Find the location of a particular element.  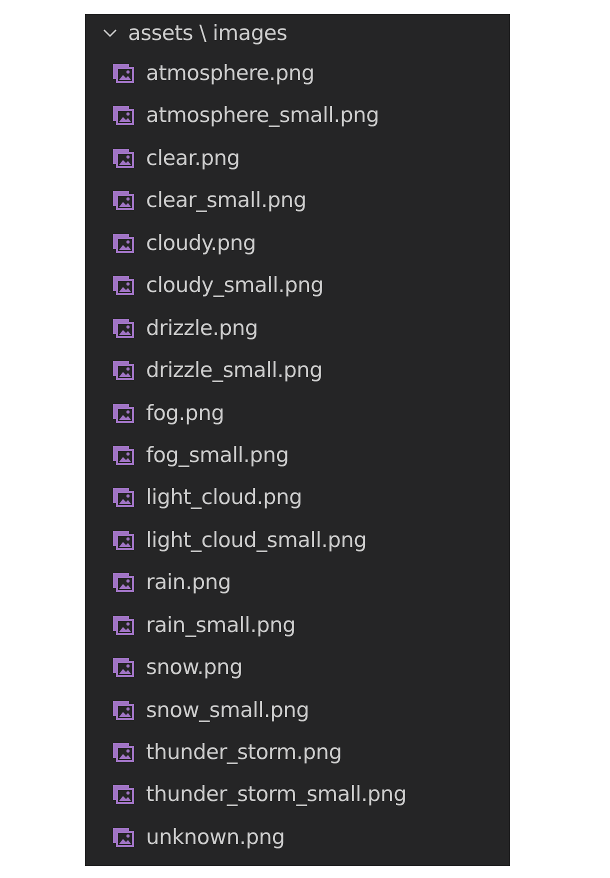

file-name: light_cloud.png is located at coordinates (224, 497).